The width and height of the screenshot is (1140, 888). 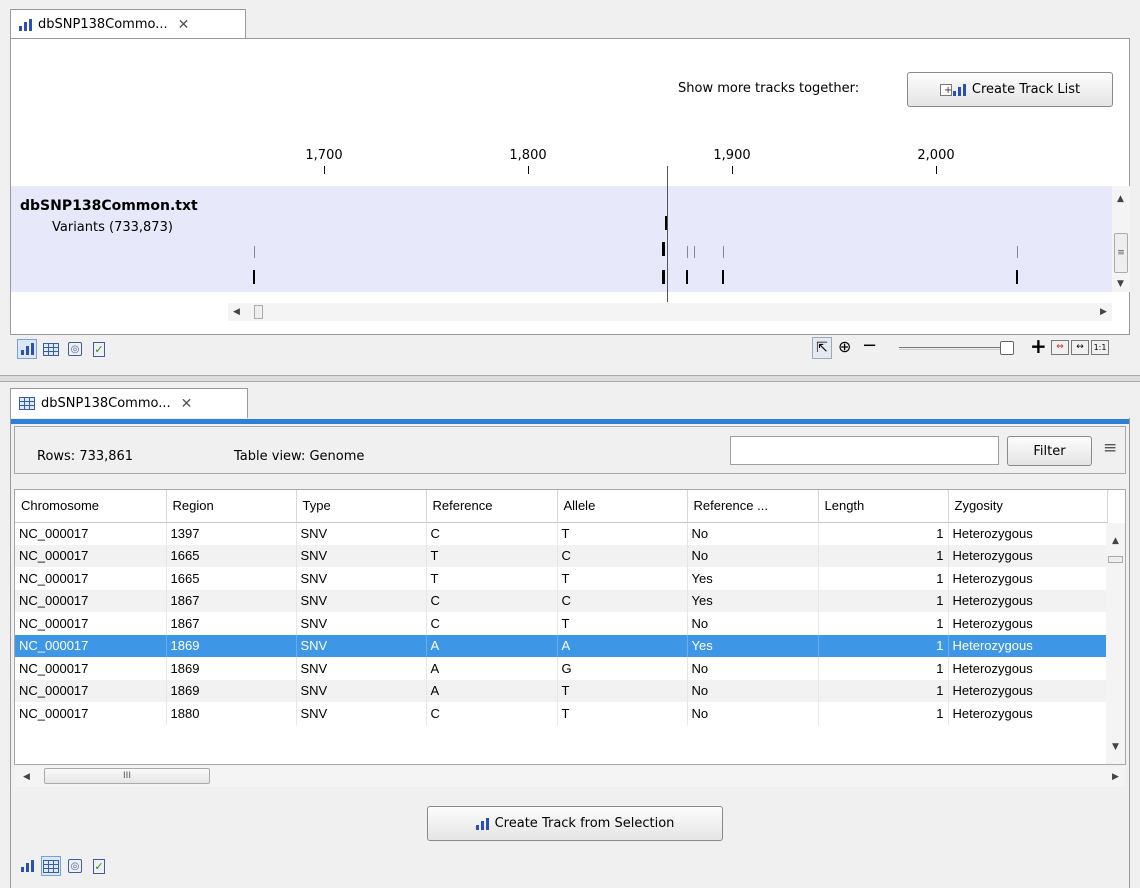 What do you see at coordinates (1120, 199) in the screenshot?
I see `scroll-up-icon: ▲` at bounding box center [1120, 199].